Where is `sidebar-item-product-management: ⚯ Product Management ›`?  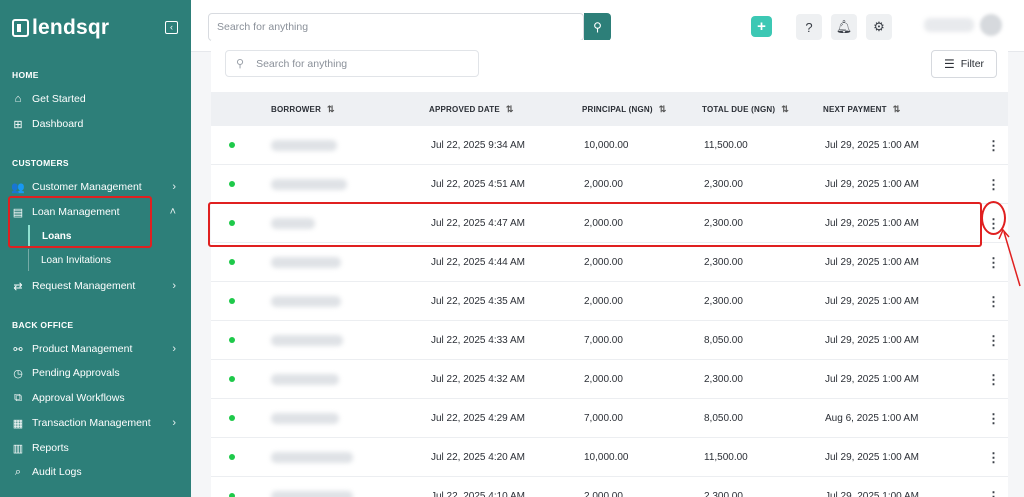 sidebar-item-product-management: ⚯ Product Management › is located at coordinates (97, 349).